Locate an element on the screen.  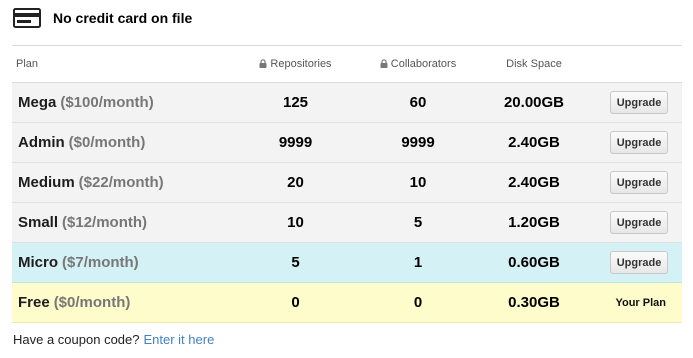
plan-row-micro: Micro ($7/month) 5 1 0.60GB Upgrade is located at coordinates (347, 263).